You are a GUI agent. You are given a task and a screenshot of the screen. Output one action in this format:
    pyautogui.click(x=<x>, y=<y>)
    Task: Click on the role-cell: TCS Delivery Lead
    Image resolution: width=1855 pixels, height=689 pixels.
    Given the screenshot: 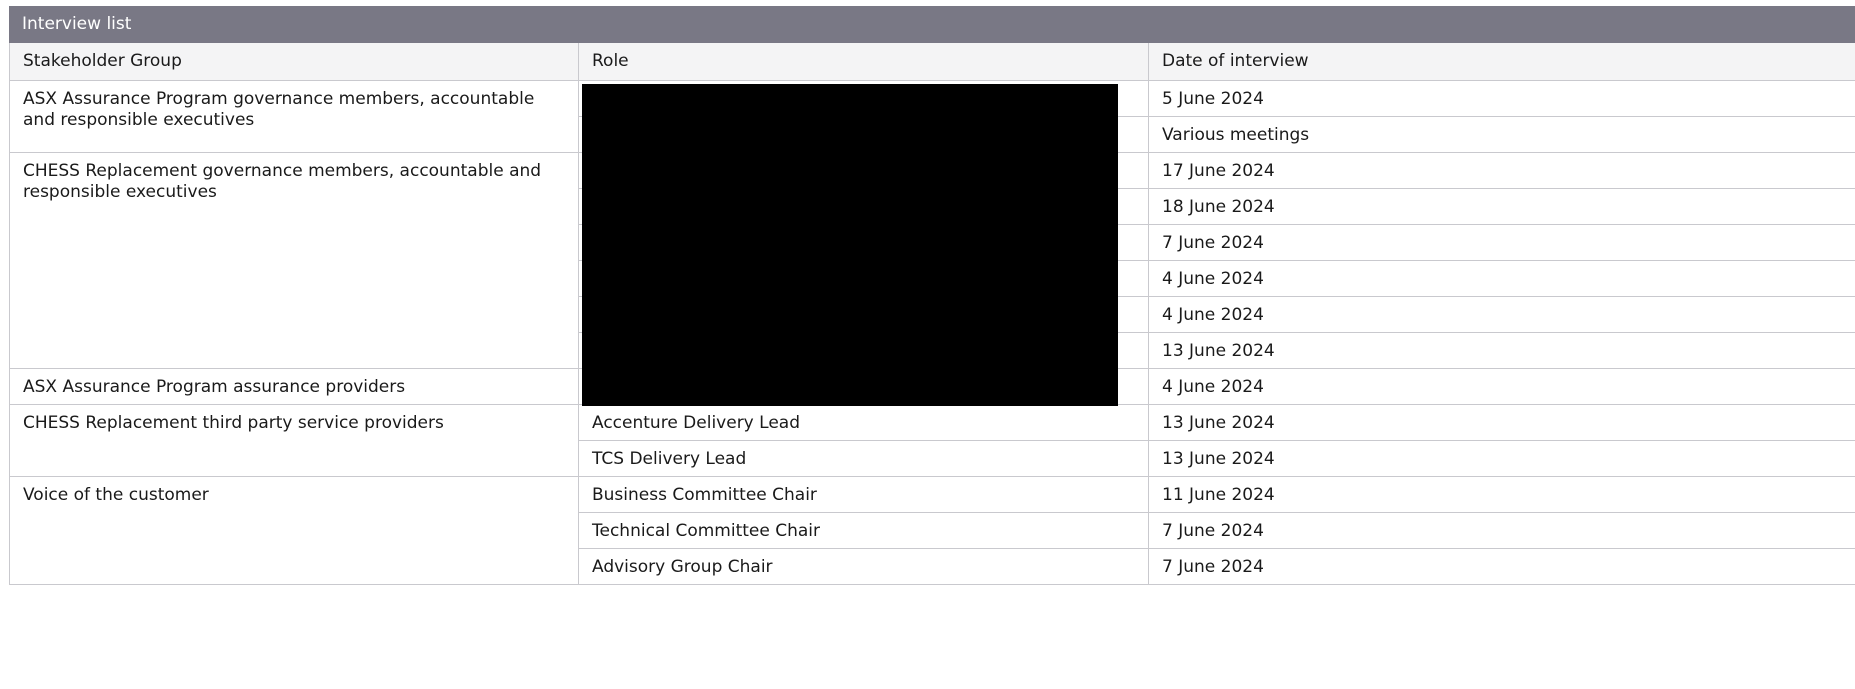 What is the action you would take?
    pyautogui.click(x=864, y=459)
    